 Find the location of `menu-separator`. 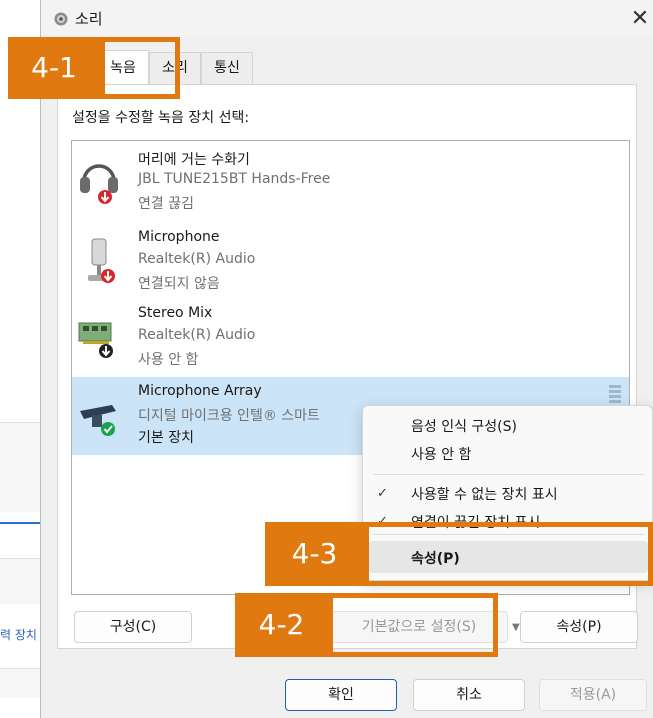

menu-separator is located at coordinates (508, 474).